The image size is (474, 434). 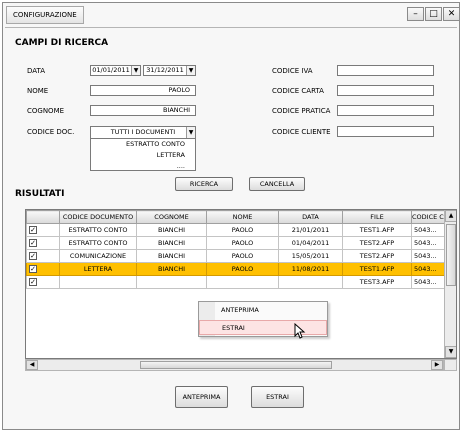 What do you see at coordinates (204, 184) in the screenshot?
I see `ricerca-button: RICERCA` at bounding box center [204, 184].